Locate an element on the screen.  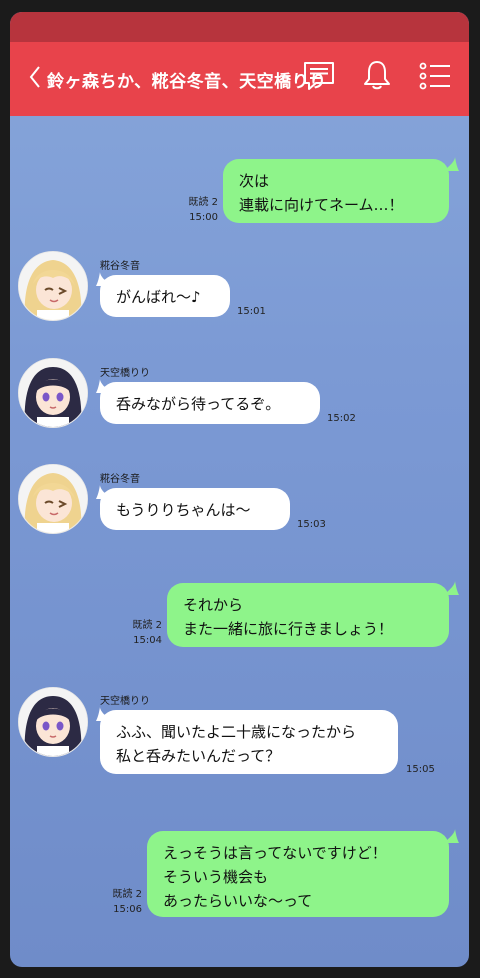
menu-list-icon is located at coordinates (435, 76).